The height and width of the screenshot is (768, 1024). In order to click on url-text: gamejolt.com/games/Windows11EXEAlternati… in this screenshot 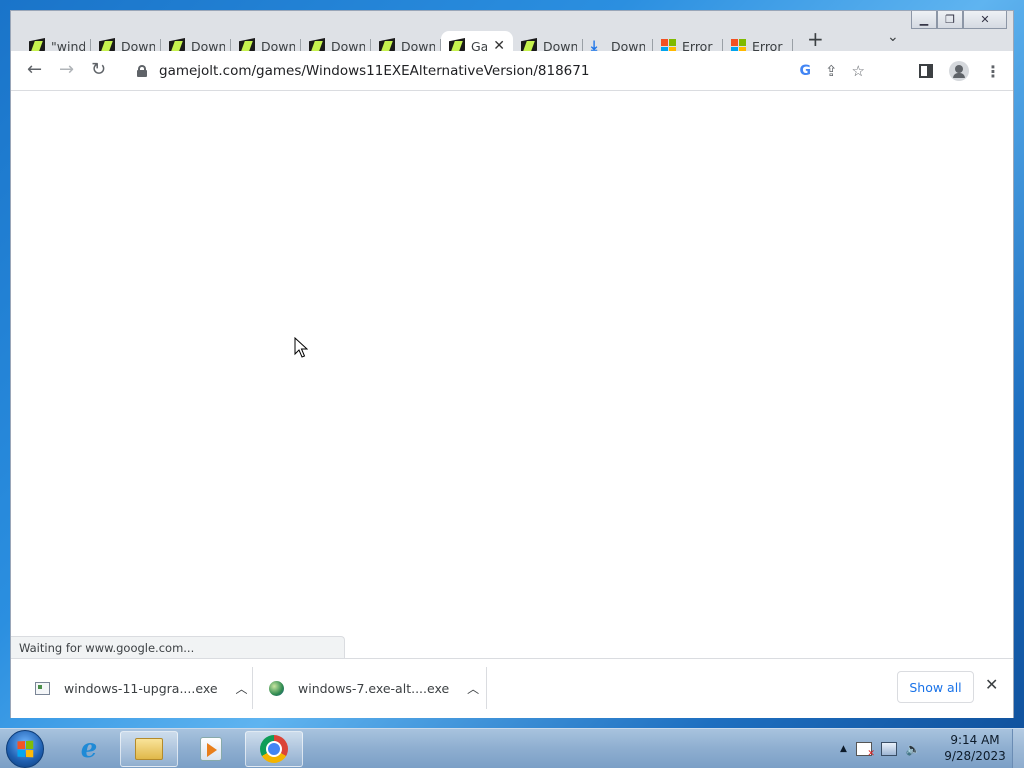, I will do `click(374, 71)`.